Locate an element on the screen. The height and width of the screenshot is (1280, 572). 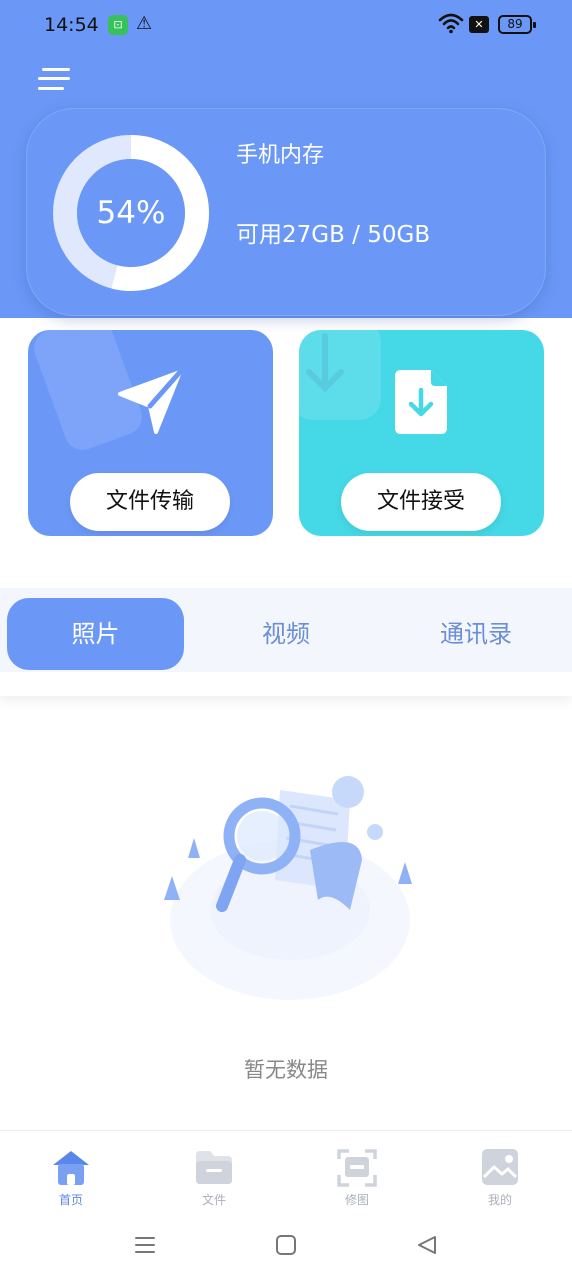
home-icon is located at coordinates (71, 1168).